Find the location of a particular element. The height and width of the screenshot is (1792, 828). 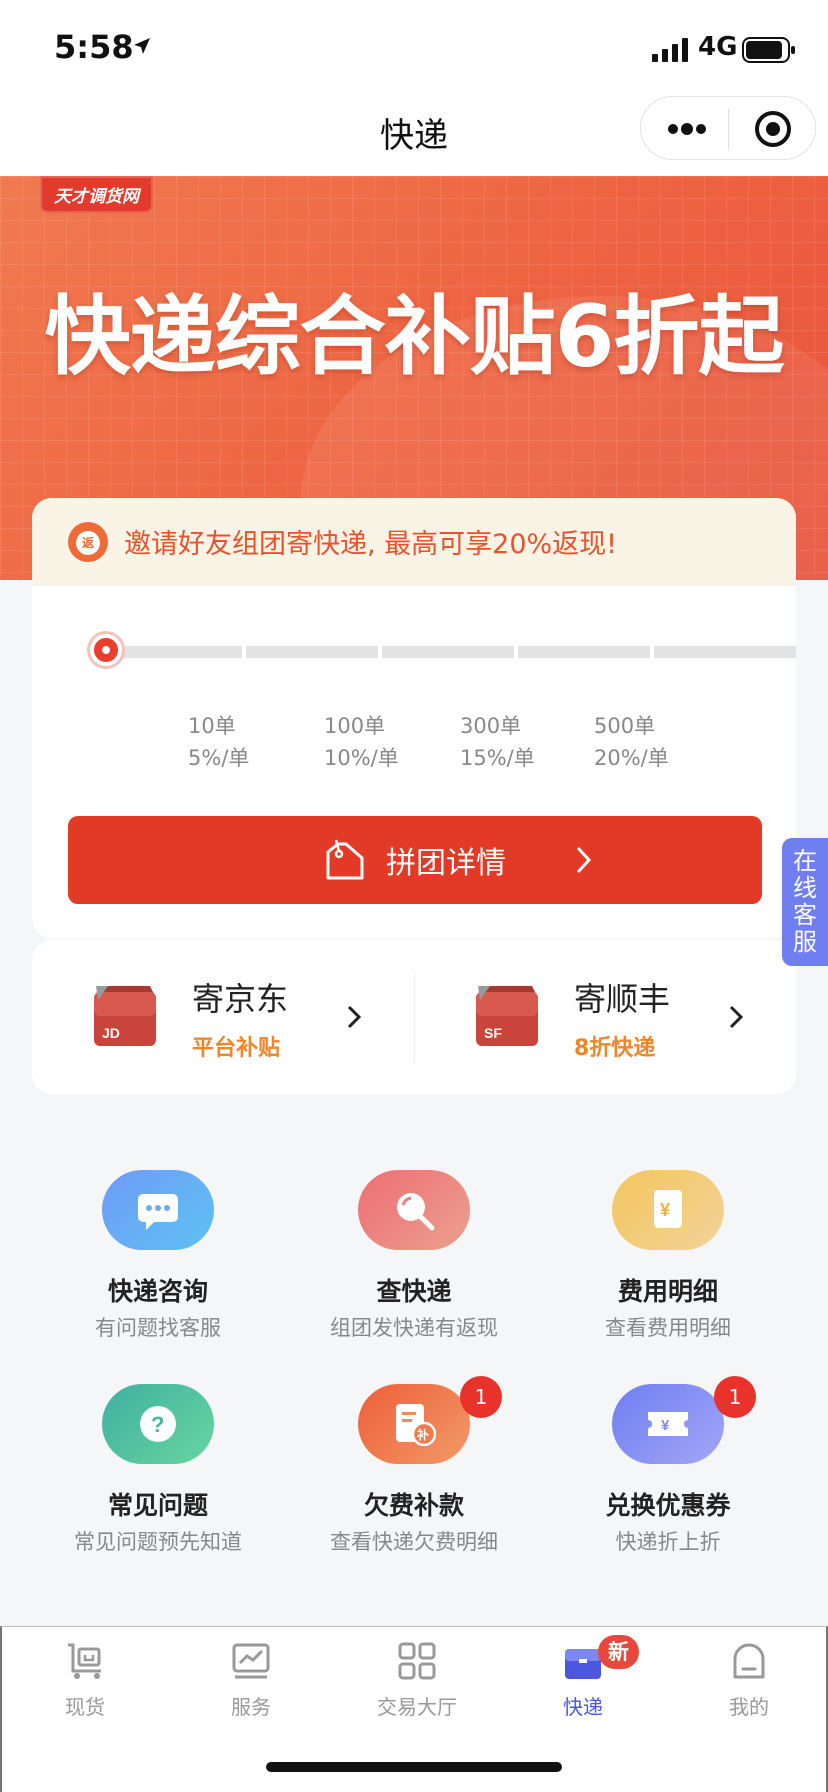

courier-jd: JD 寄京东 平台补贴 is located at coordinates (223, 1017).